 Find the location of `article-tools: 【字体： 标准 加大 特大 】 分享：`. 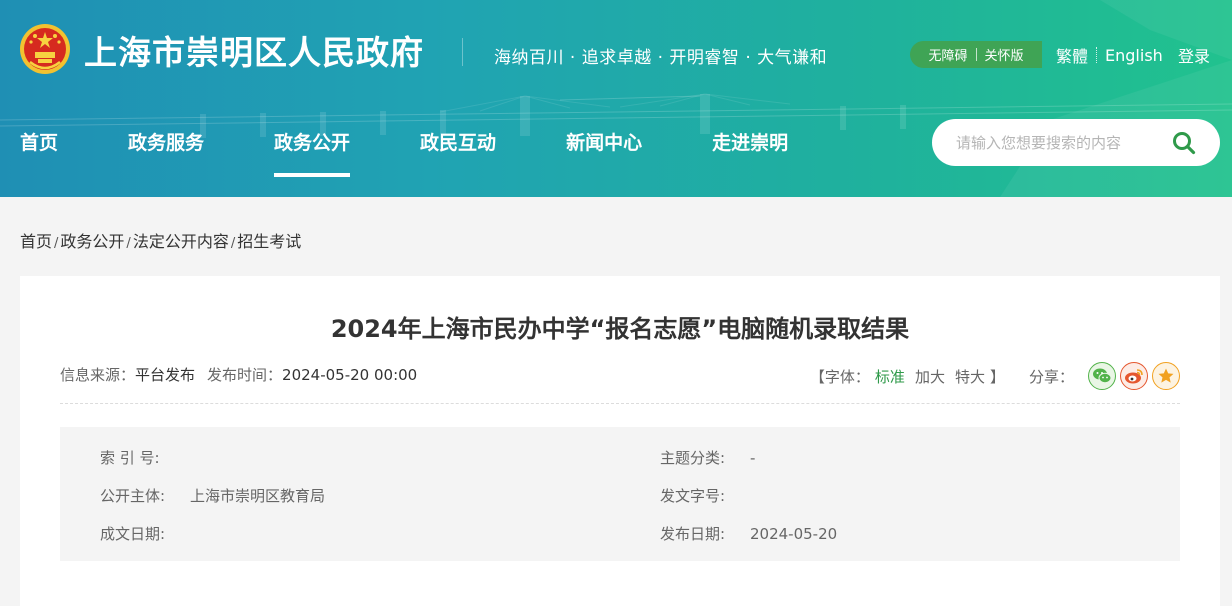

article-tools: 【字体： 标准 加大 特大 】 分享： is located at coordinates (995, 376).